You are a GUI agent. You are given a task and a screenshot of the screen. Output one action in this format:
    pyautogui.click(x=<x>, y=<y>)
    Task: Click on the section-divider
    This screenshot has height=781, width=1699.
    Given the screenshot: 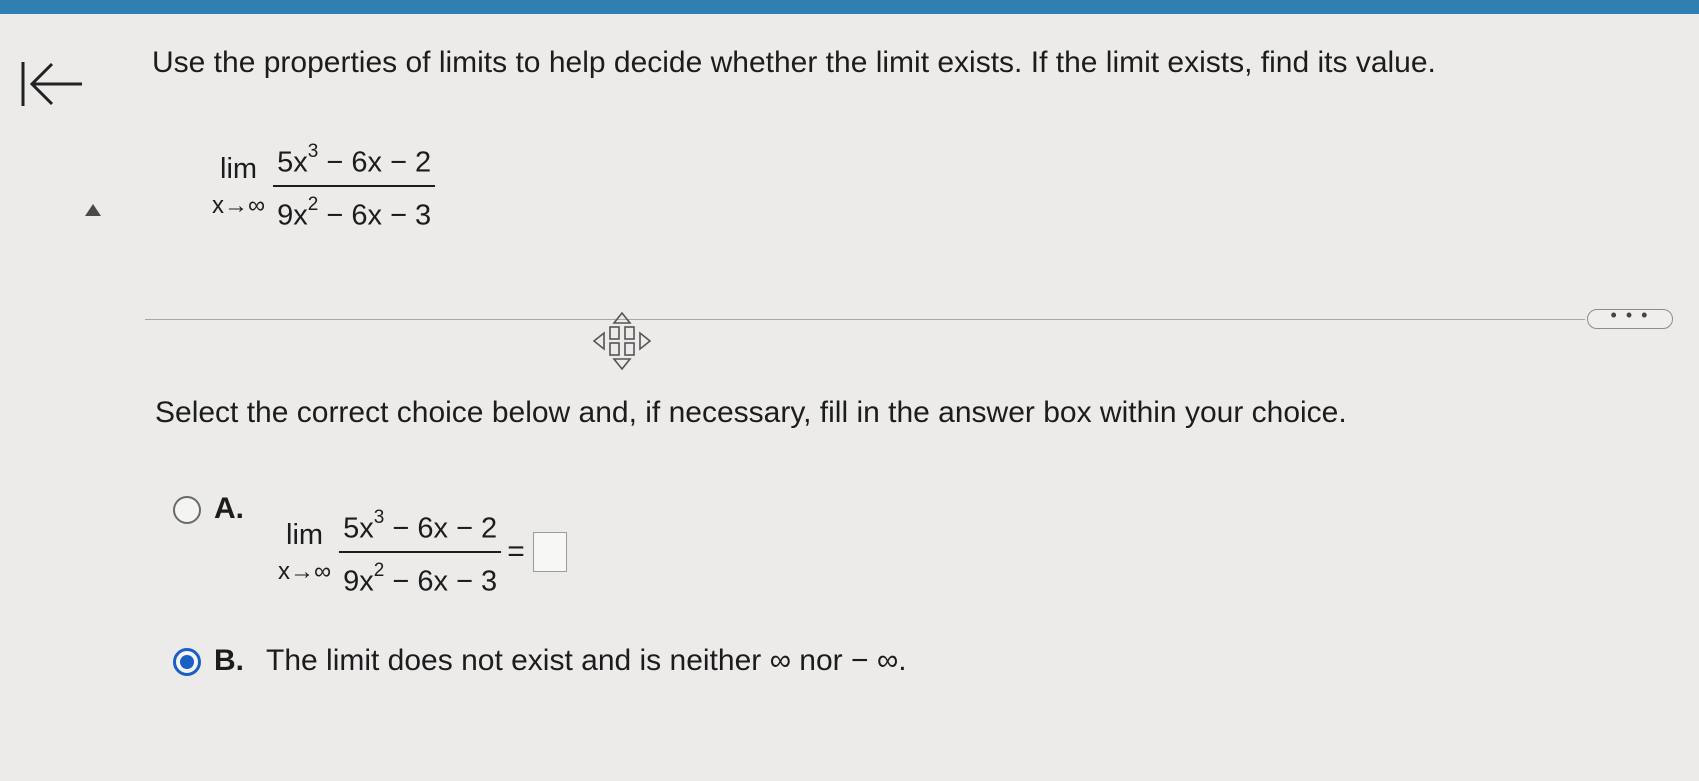 What is the action you would take?
    pyautogui.click(x=865, y=319)
    